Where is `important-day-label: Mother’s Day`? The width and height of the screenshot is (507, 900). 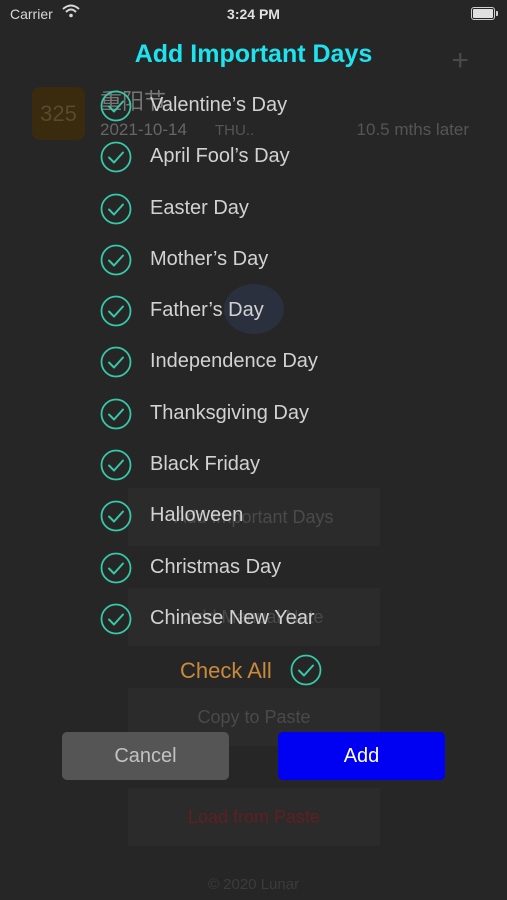
important-day-label: Mother’s Day is located at coordinates (209, 258).